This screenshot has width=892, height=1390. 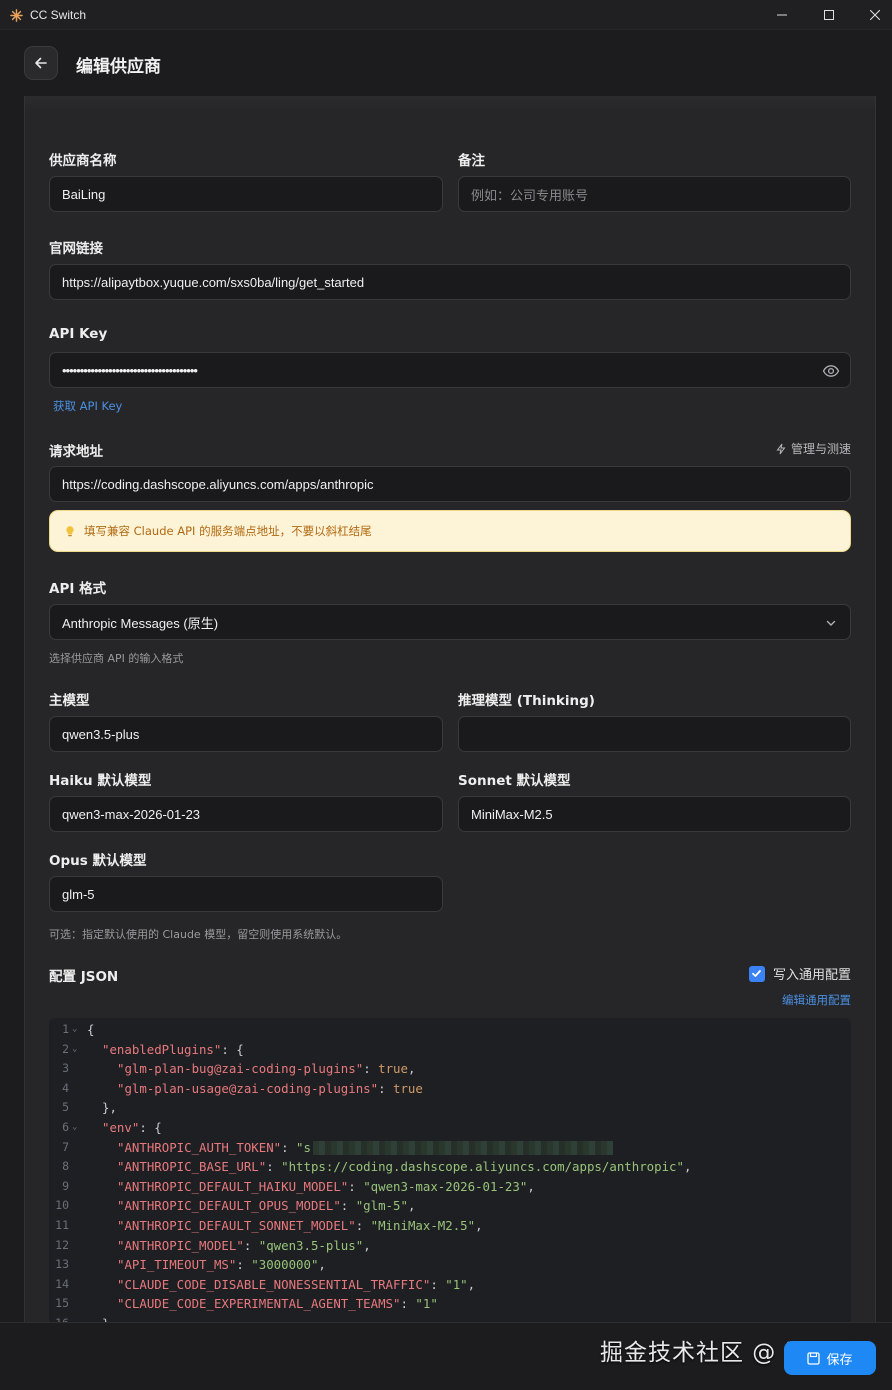 I want to click on edit-common-config-link: 编辑通用配置, so click(x=816, y=1000).